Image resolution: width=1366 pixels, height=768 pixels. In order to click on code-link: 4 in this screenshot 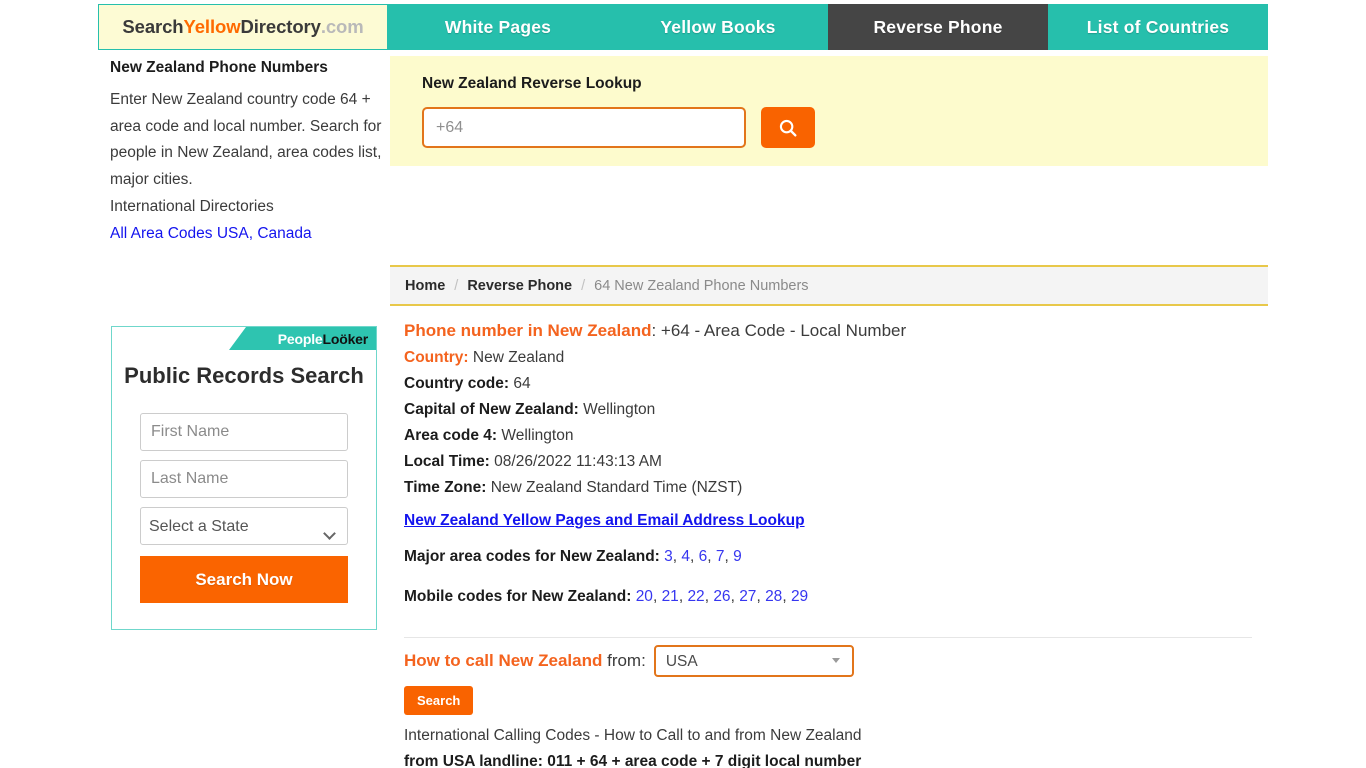, I will do `click(685, 556)`.